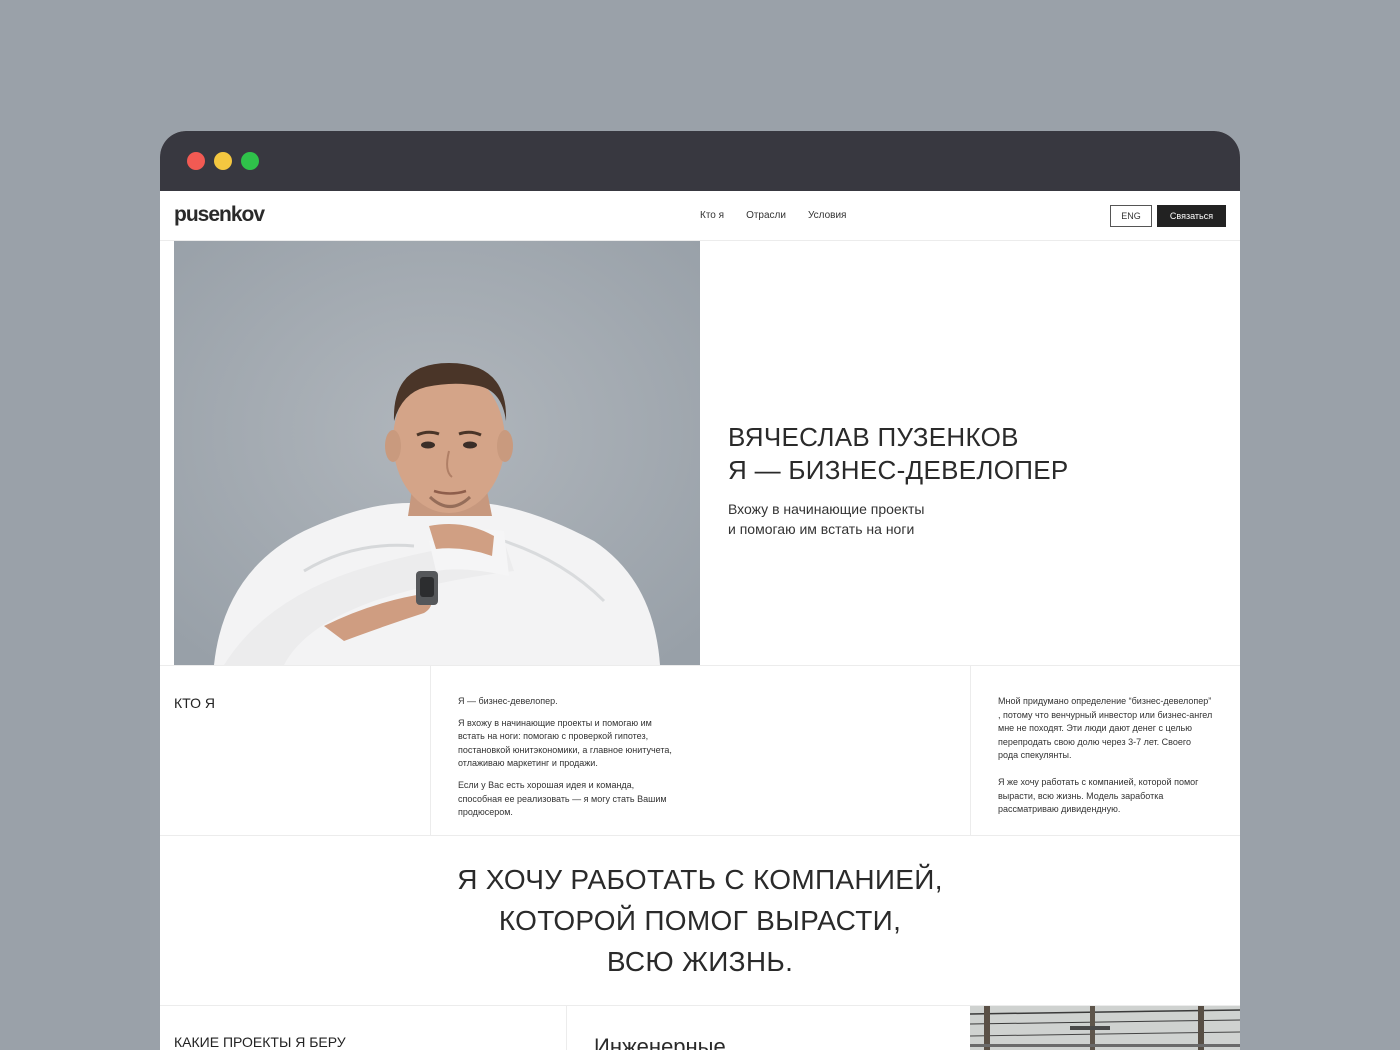  What do you see at coordinates (700, 161) in the screenshot?
I see `window-titlebar` at bounding box center [700, 161].